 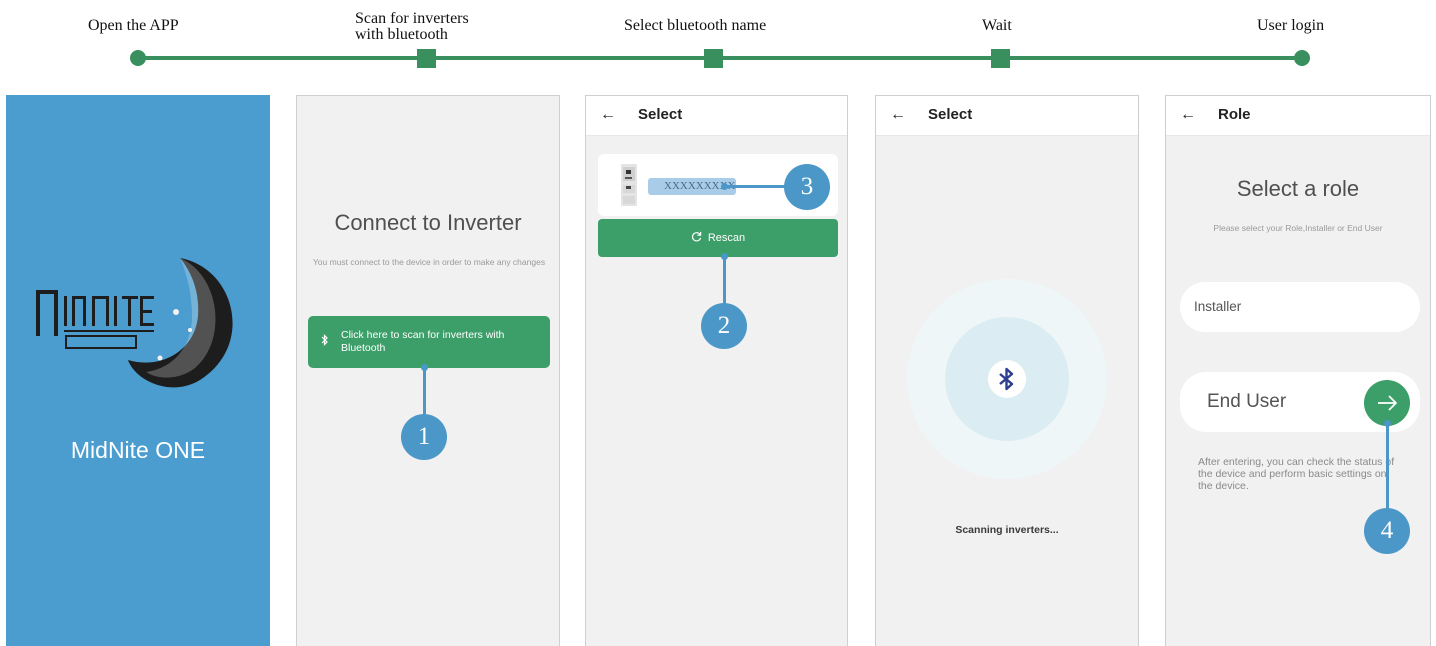 I want to click on timeline-step-marker-wait, so click(x=1000, y=58).